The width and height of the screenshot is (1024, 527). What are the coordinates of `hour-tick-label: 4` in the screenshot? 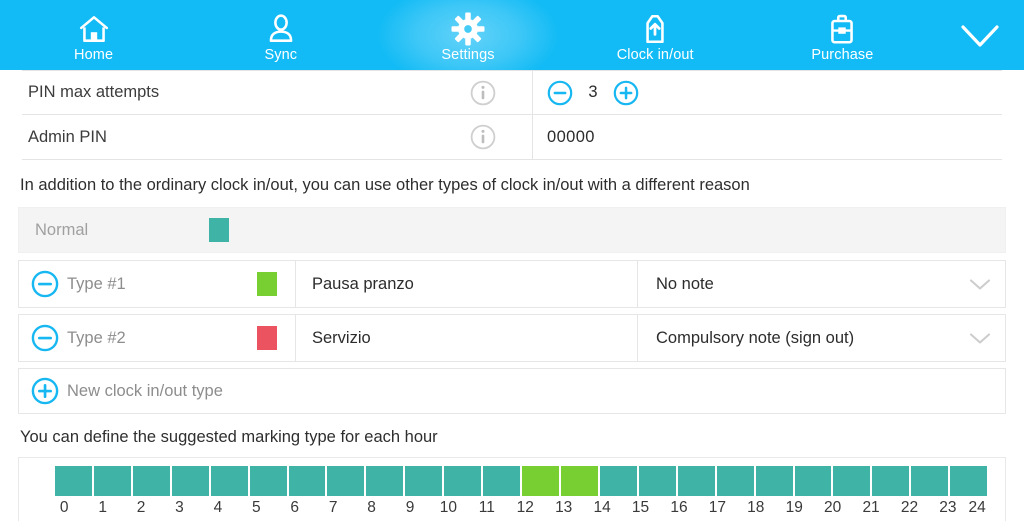 It's located at (218, 507).